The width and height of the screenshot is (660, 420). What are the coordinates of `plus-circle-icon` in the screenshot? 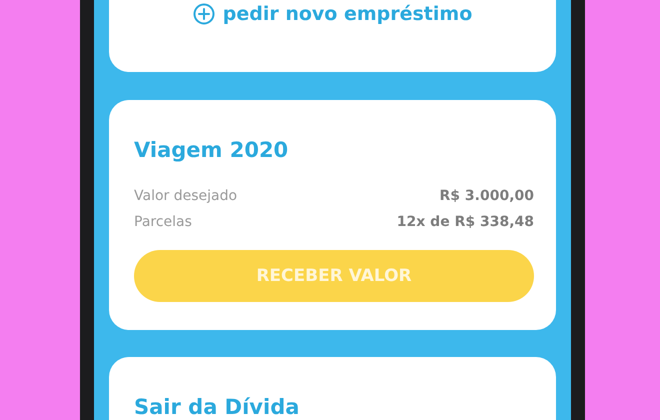 It's located at (203, 14).